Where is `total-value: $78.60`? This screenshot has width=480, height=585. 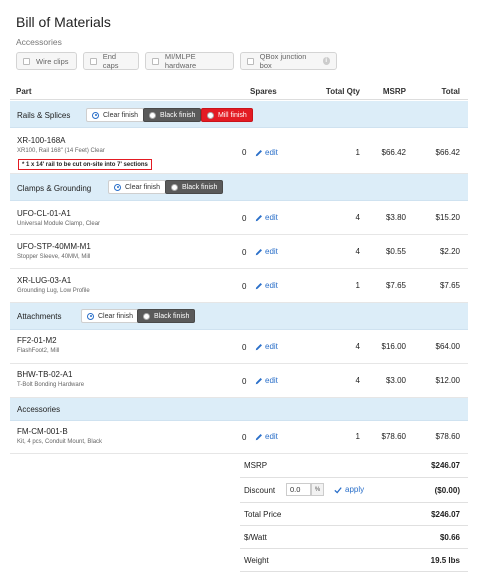
total-value: $78.60 is located at coordinates (447, 436).